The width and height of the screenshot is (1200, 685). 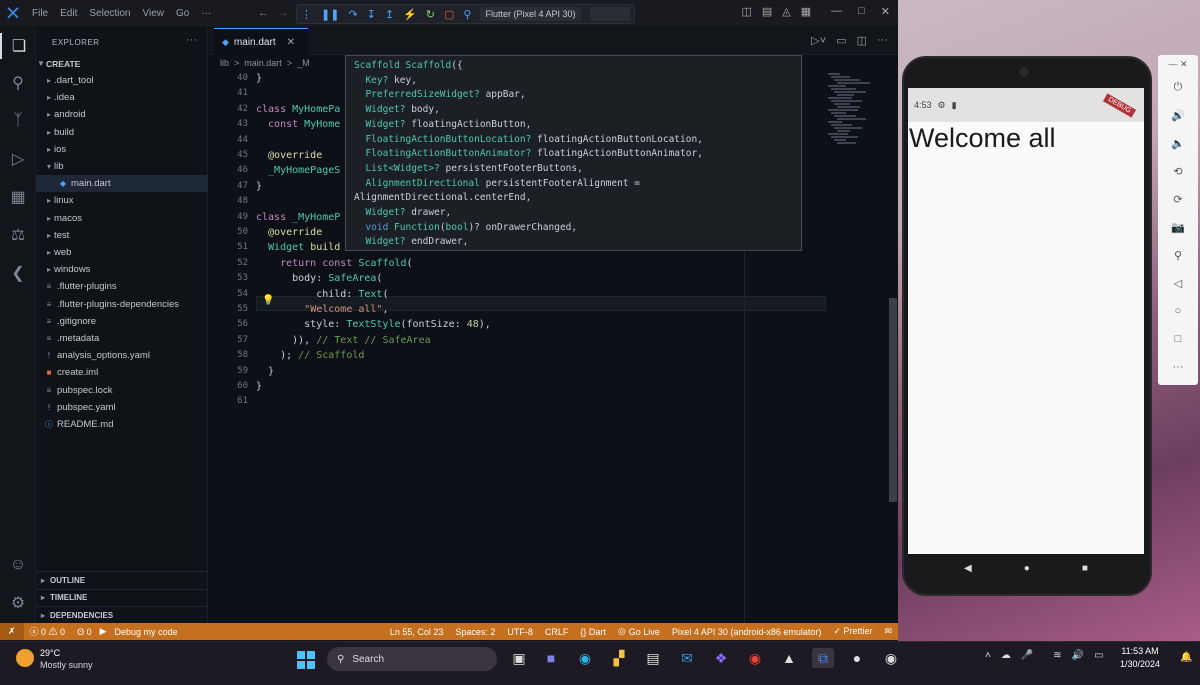 I want to click on more-options-icon: ···, so click(x=1178, y=367).